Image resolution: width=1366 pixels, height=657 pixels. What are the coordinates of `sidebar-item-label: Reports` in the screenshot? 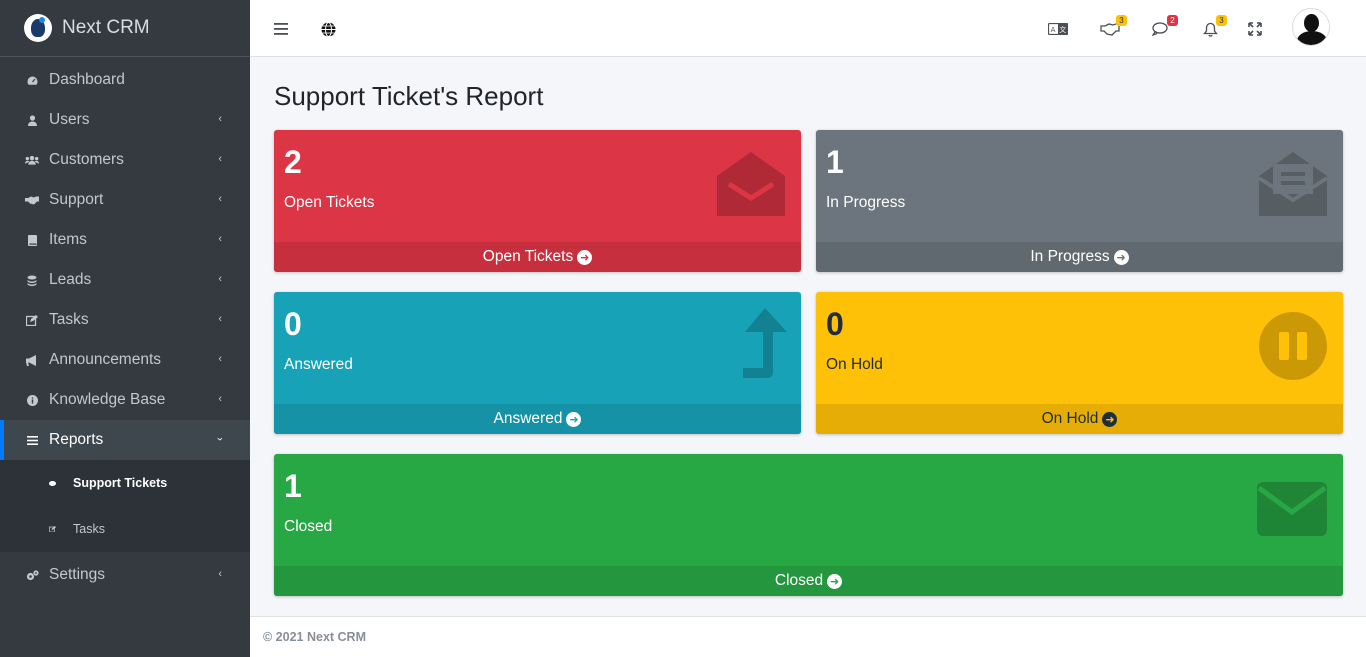 It's located at (76, 439).